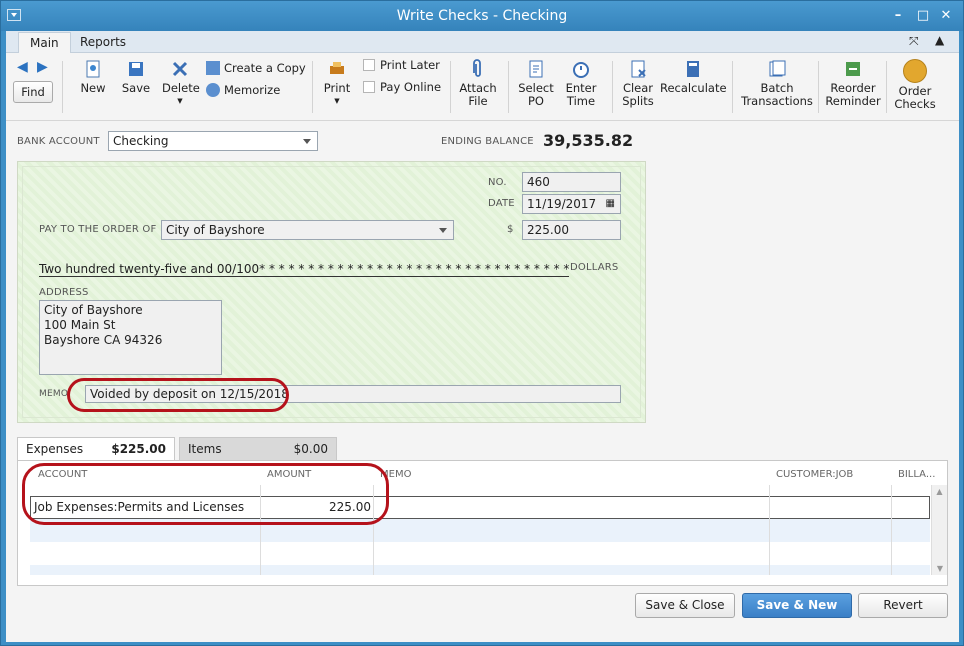 The width and height of the screenshot is (964, 646). What do you see at coordinates (205, 449) in the screenshot?
I see `items-tab-label: Items` at bounding box center [205, 449].